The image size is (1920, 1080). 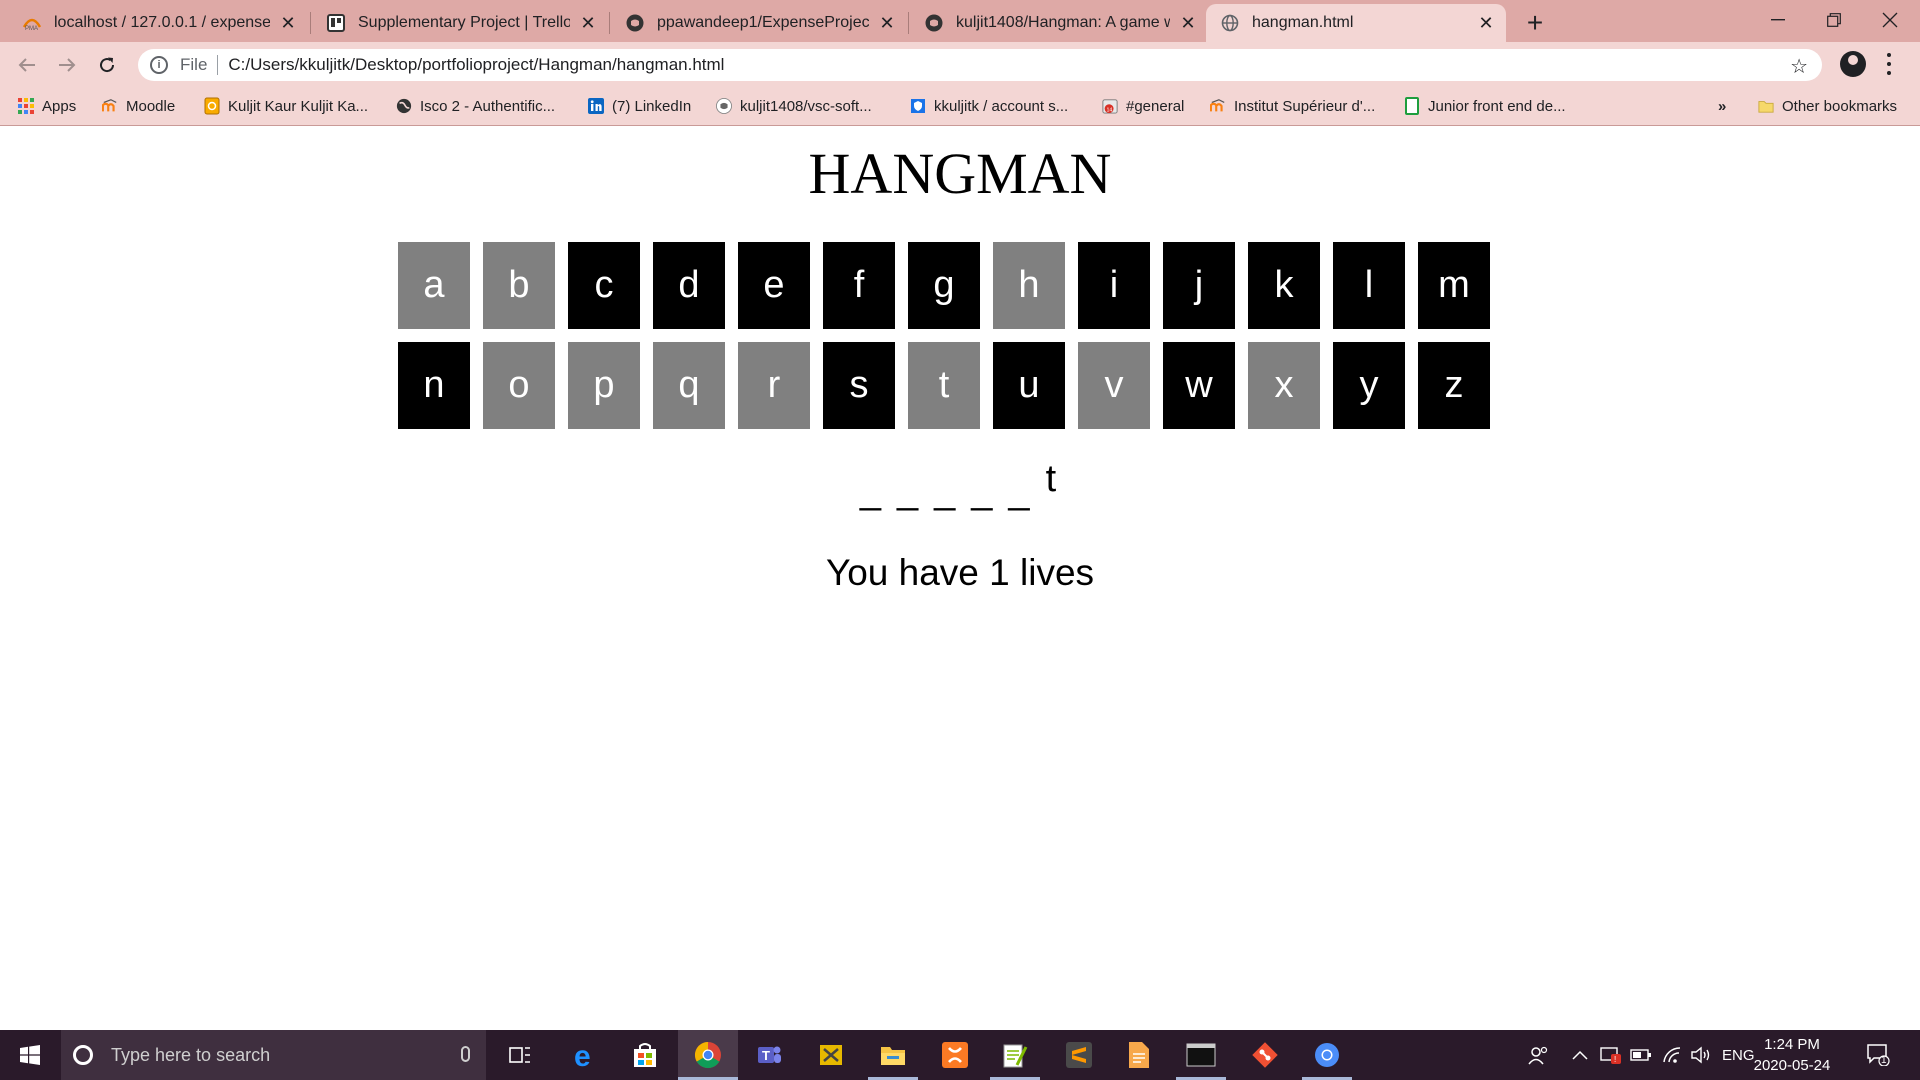 I want to click on letter-key-y: y, so click(x=1369, y=385).